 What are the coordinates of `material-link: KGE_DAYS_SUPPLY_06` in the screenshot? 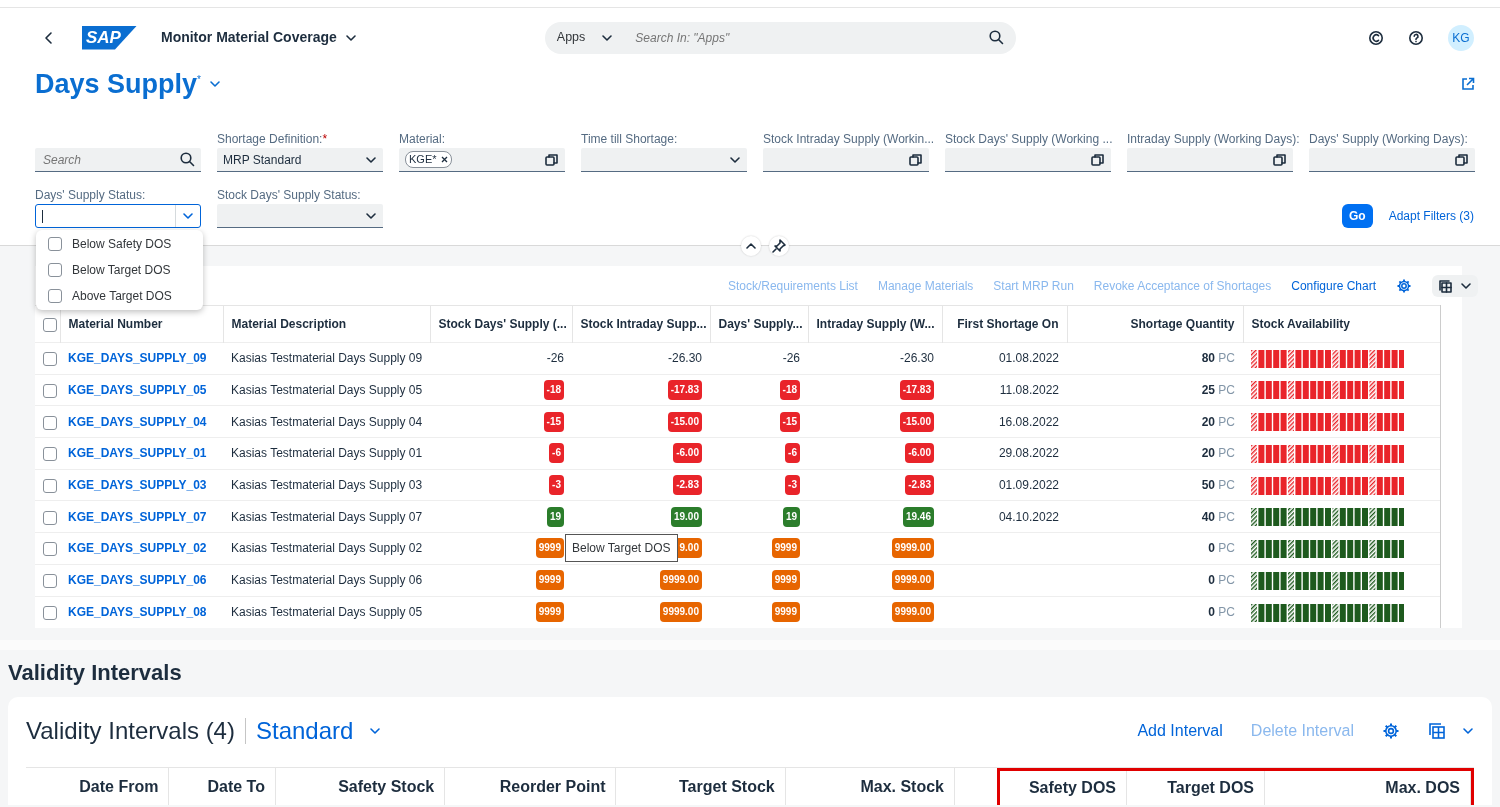 It's located at (137, 580).